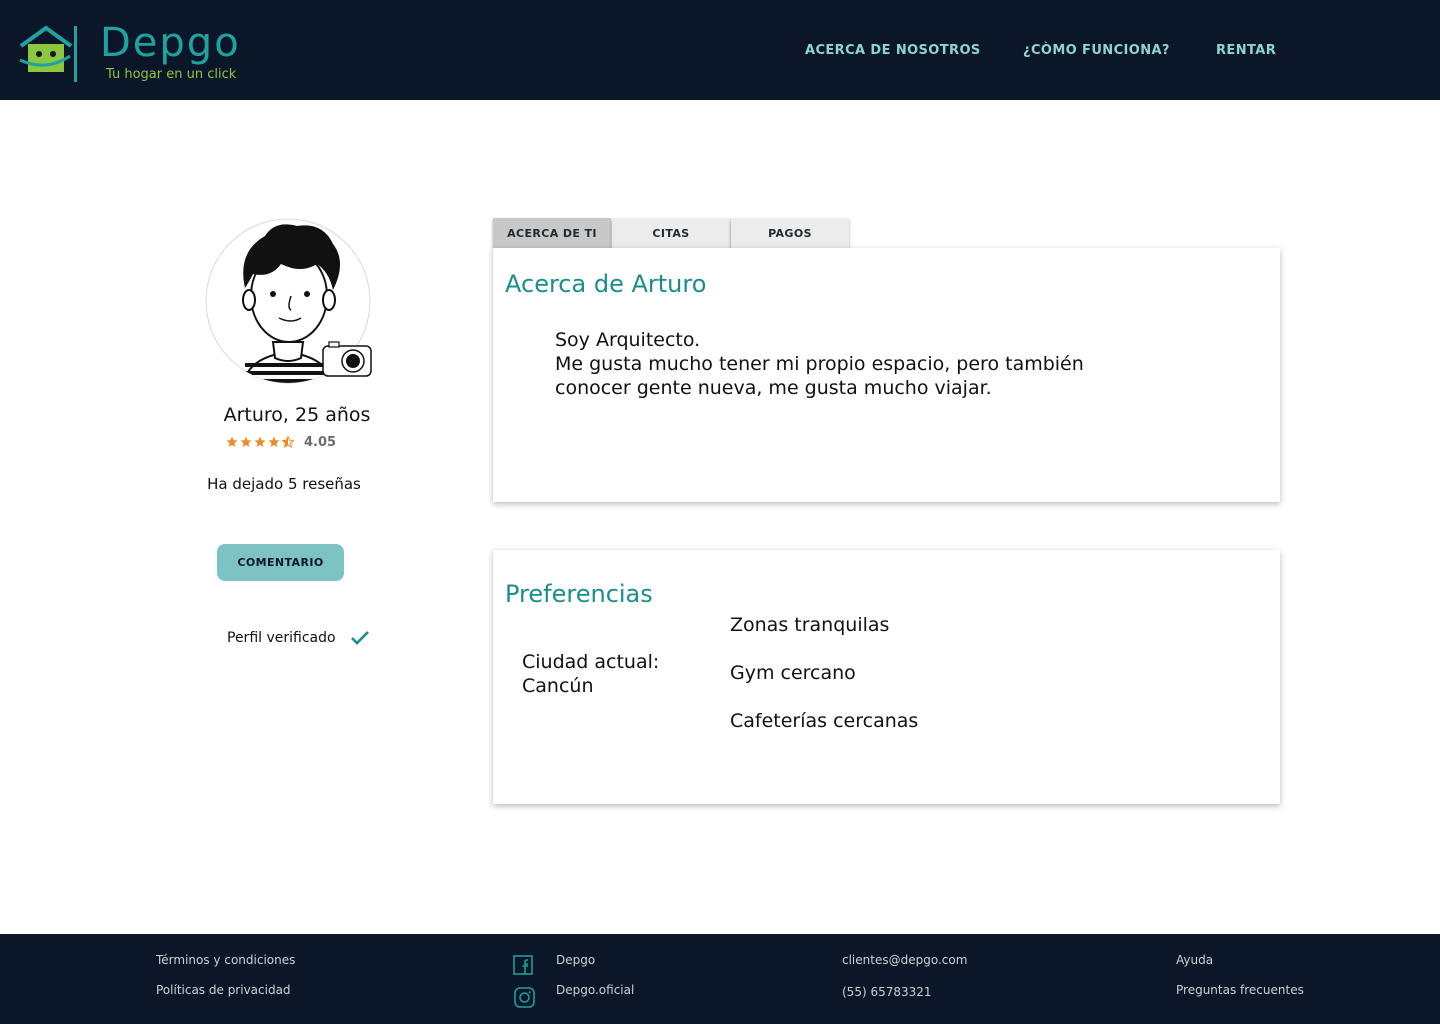  I want to click on privacy-link: Políticas de privacidad, so click(223, 990).